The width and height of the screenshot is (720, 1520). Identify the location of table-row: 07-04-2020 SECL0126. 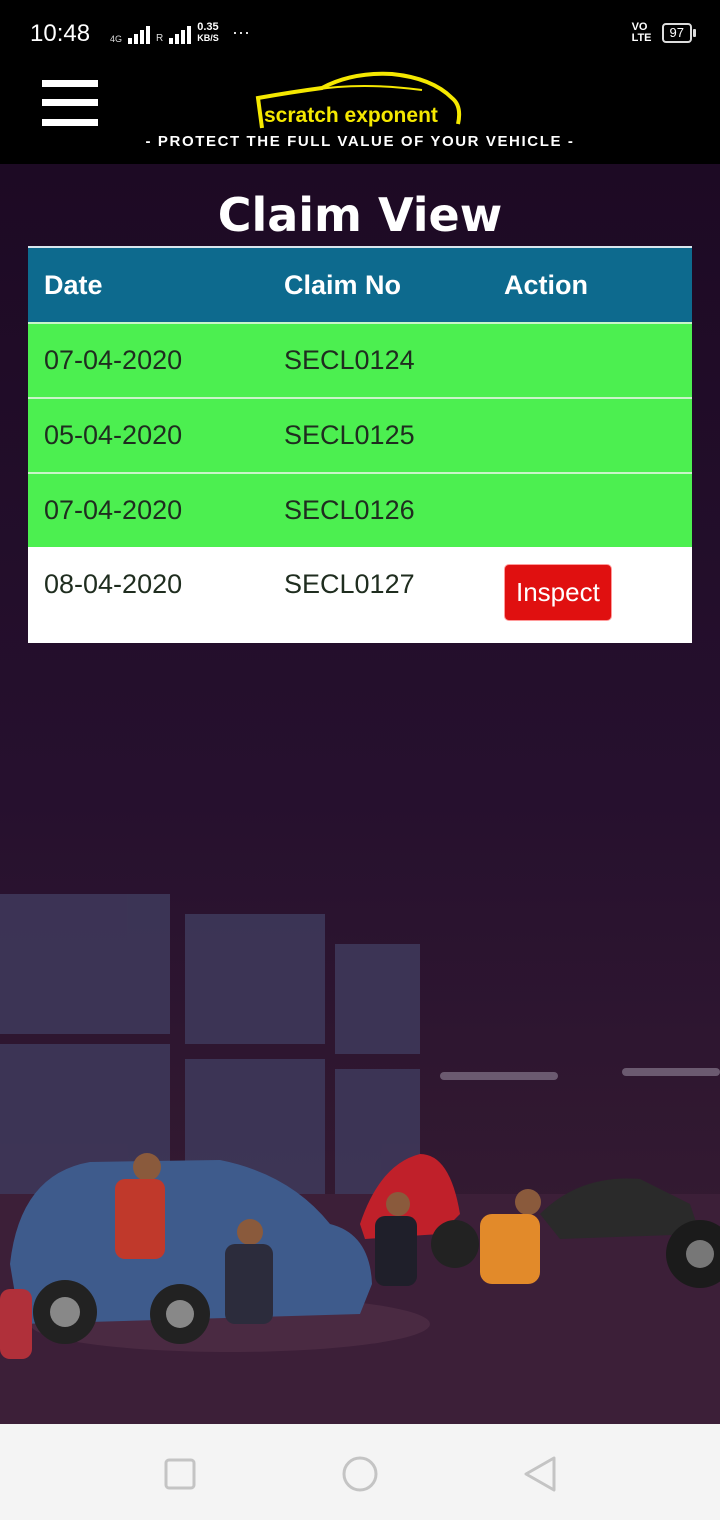
(360, 509).